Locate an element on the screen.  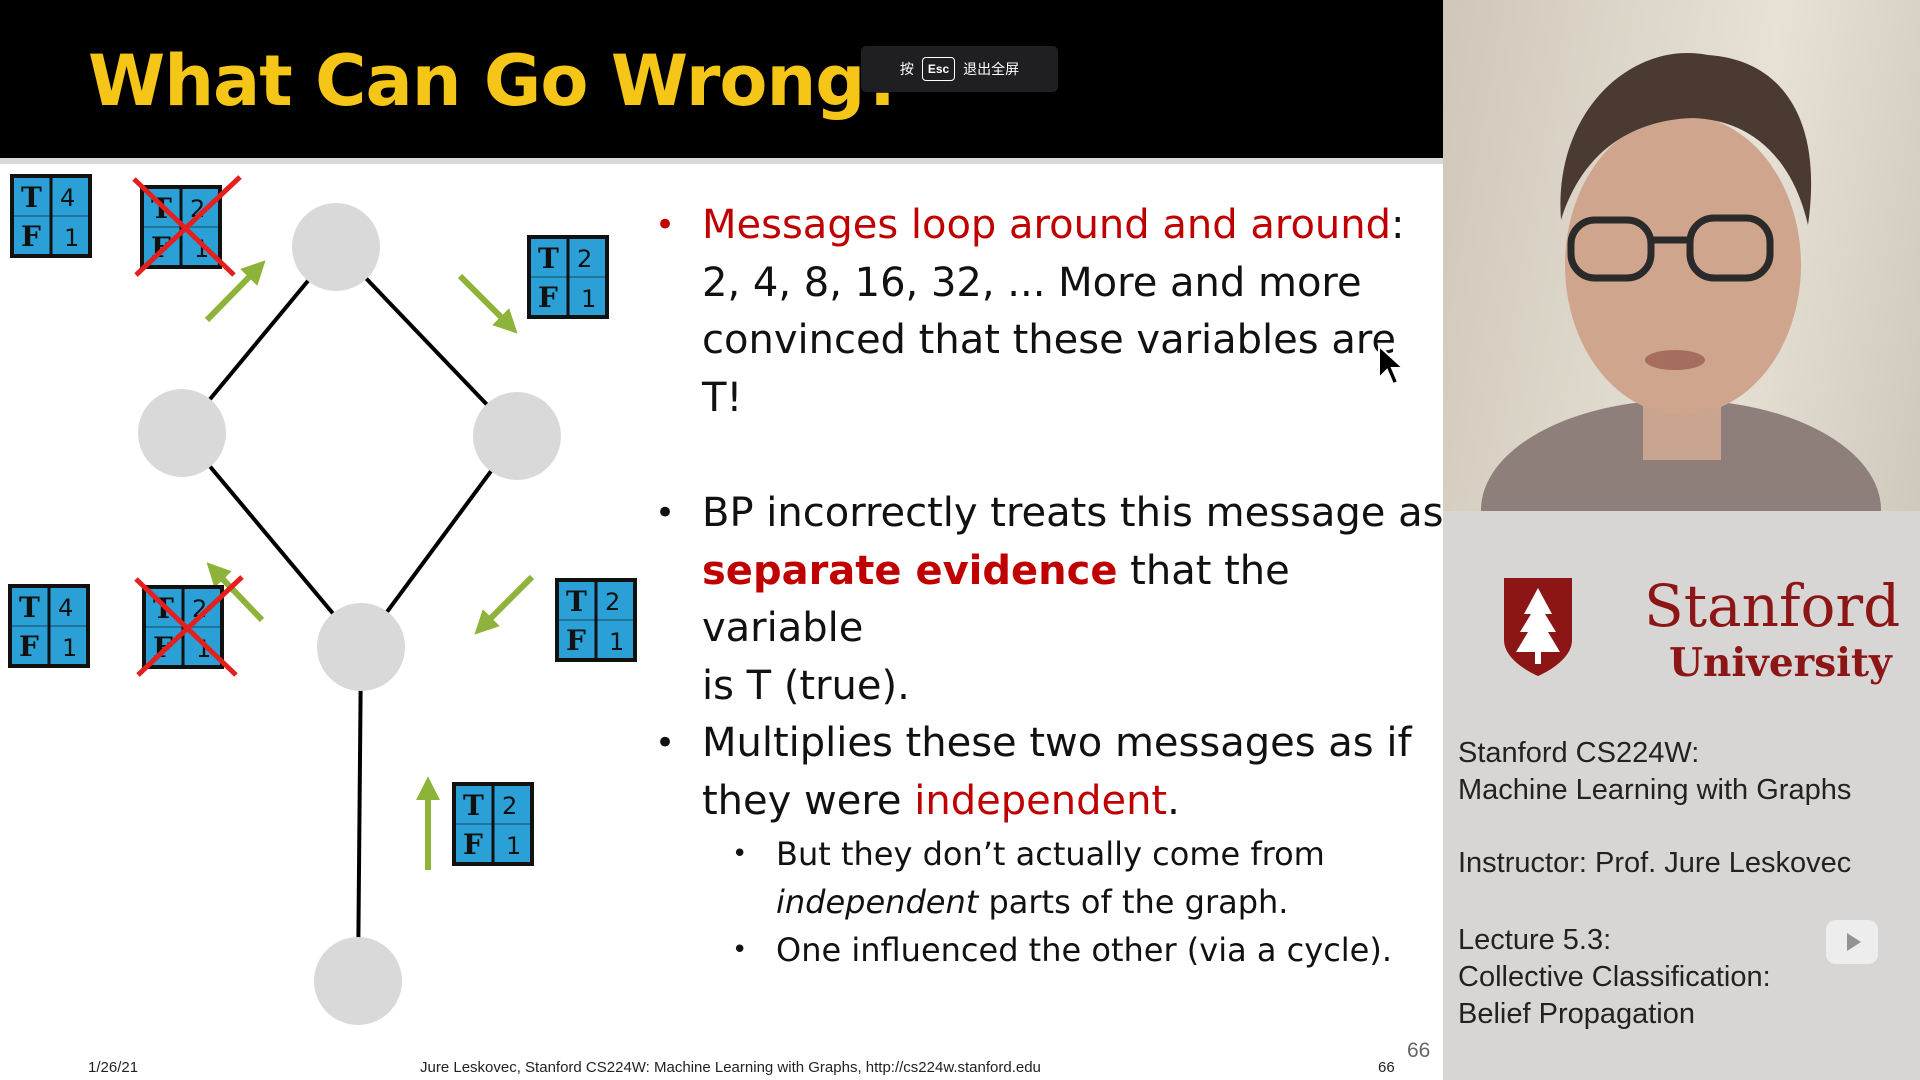
mouse-cursor-icon is located at coordinates (1392, 364).